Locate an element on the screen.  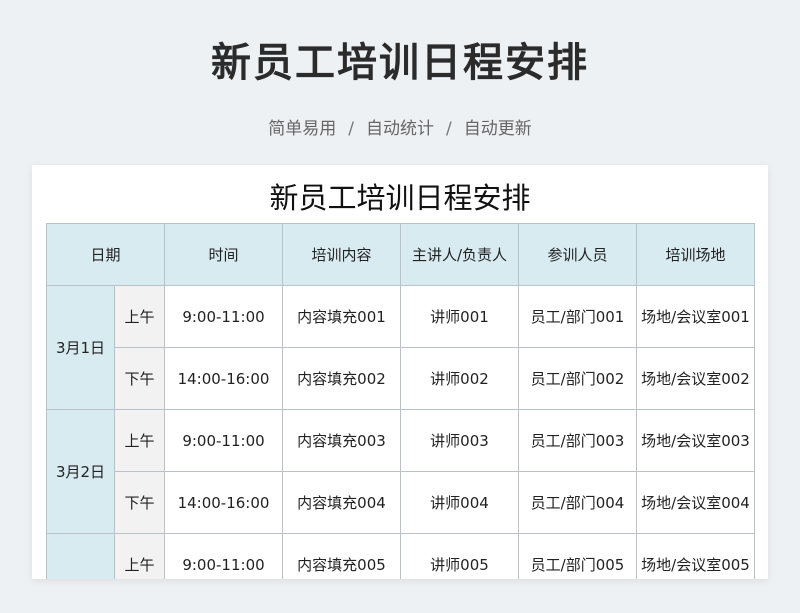
column-header-time: 时间 is located at coordinates (223, 254).